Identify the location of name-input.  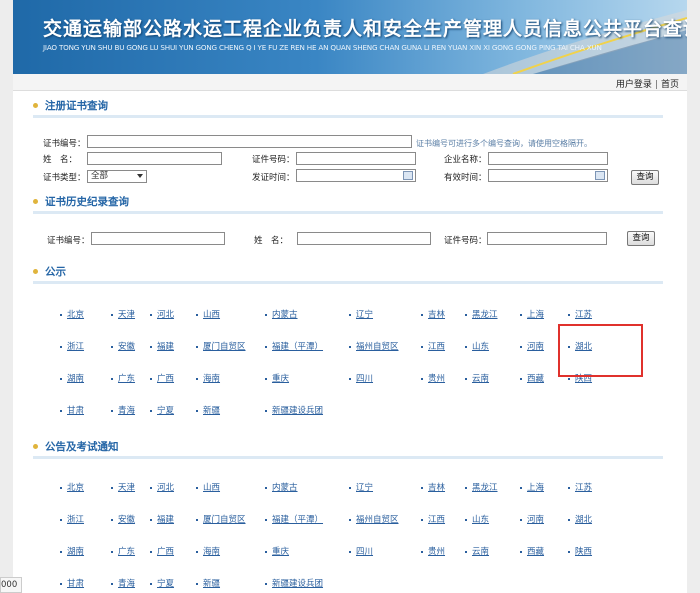
(154, 158).